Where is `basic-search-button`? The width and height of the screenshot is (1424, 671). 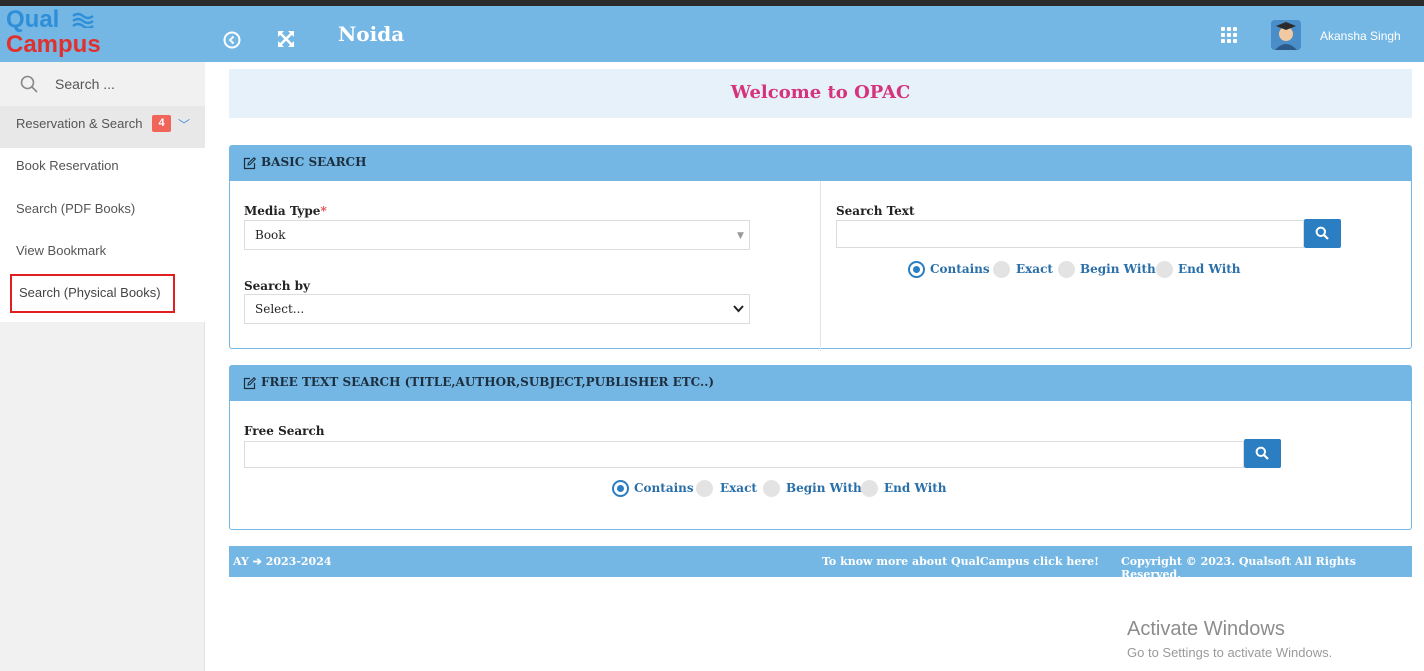 basic-search-button is located at coordinates (1322, 233).